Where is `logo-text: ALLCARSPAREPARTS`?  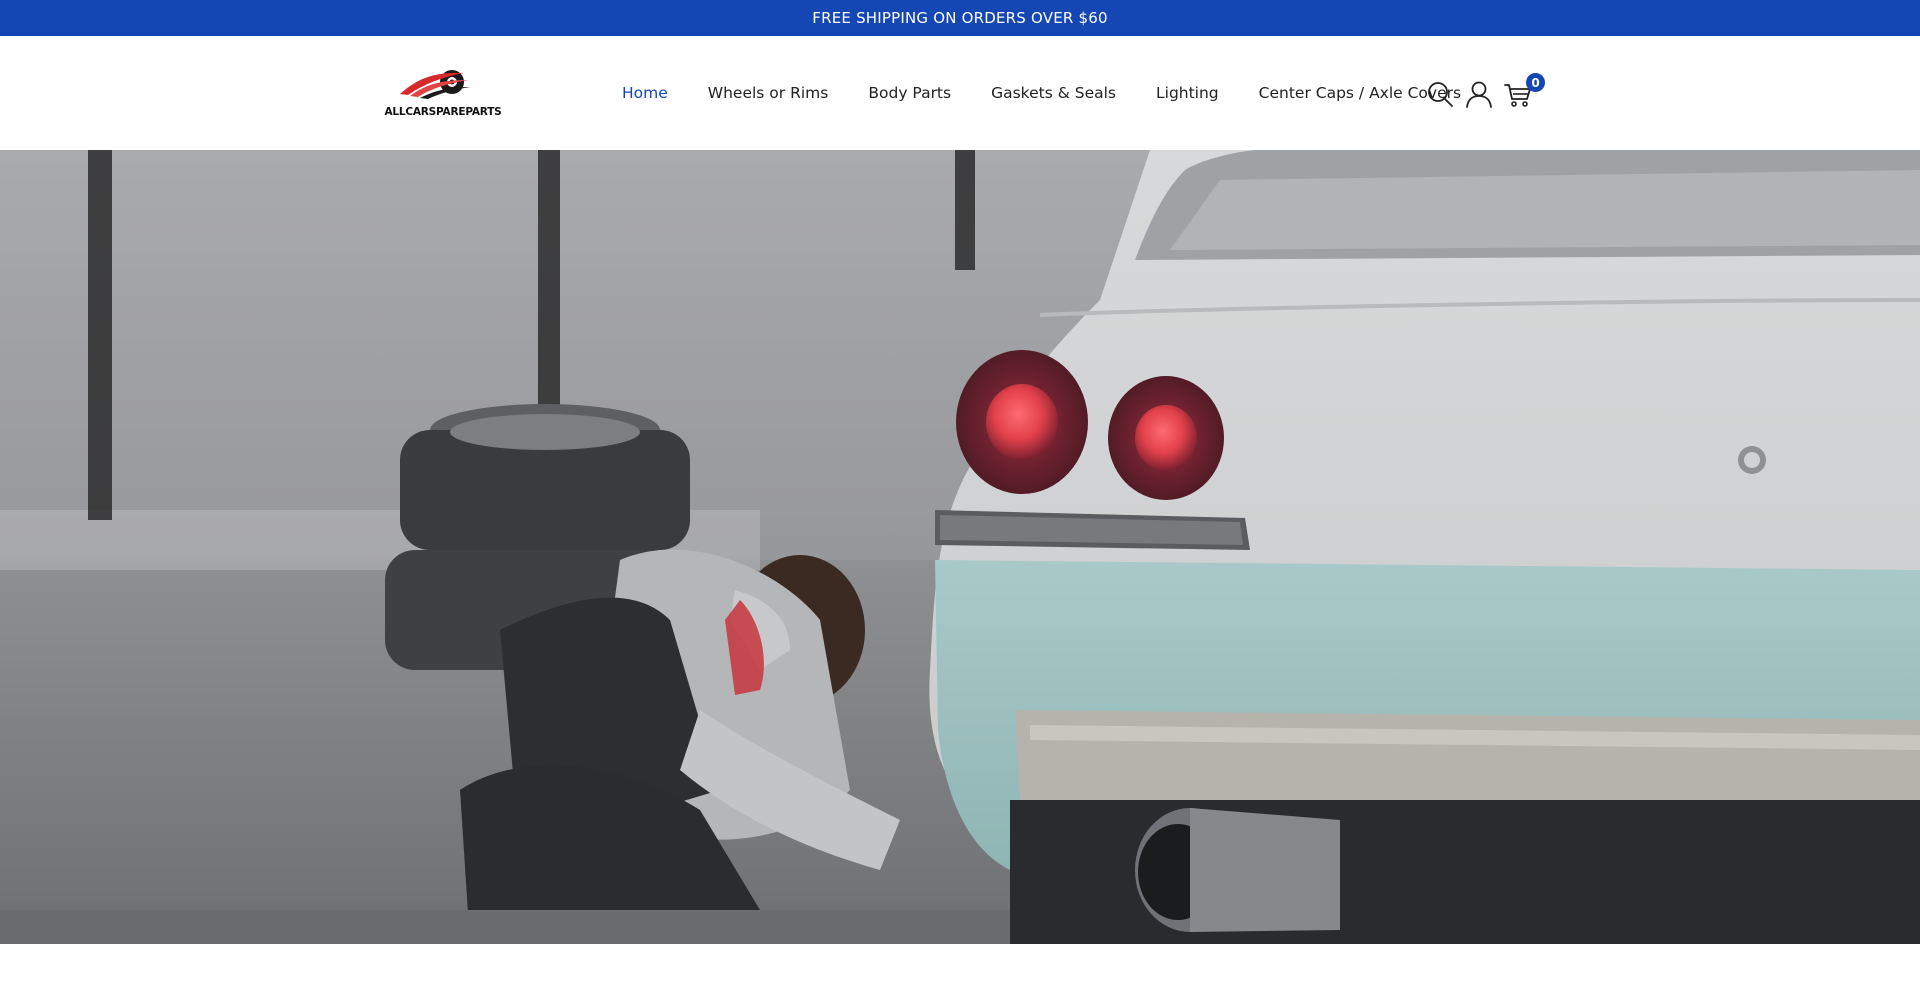
logo-text: ALLCARSPAREPARTS is located at coordinates (443, 112).